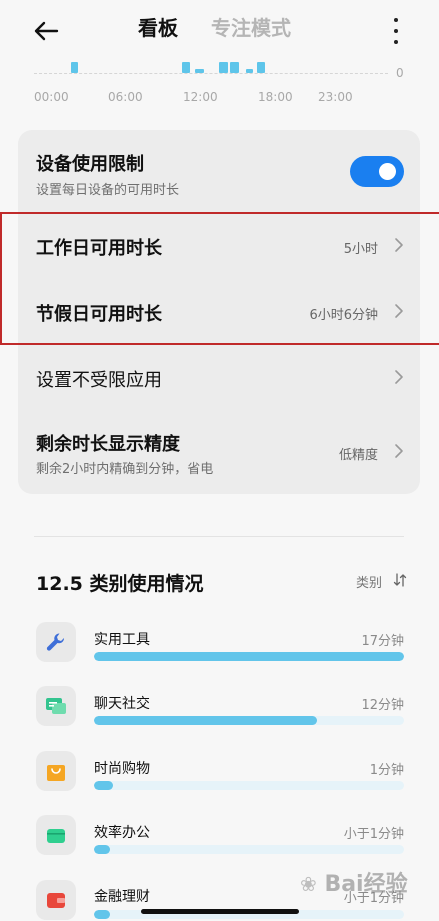 The height and width of the screenshot is (921, 439). I want to click on wrench-icon, so click(55, 642).